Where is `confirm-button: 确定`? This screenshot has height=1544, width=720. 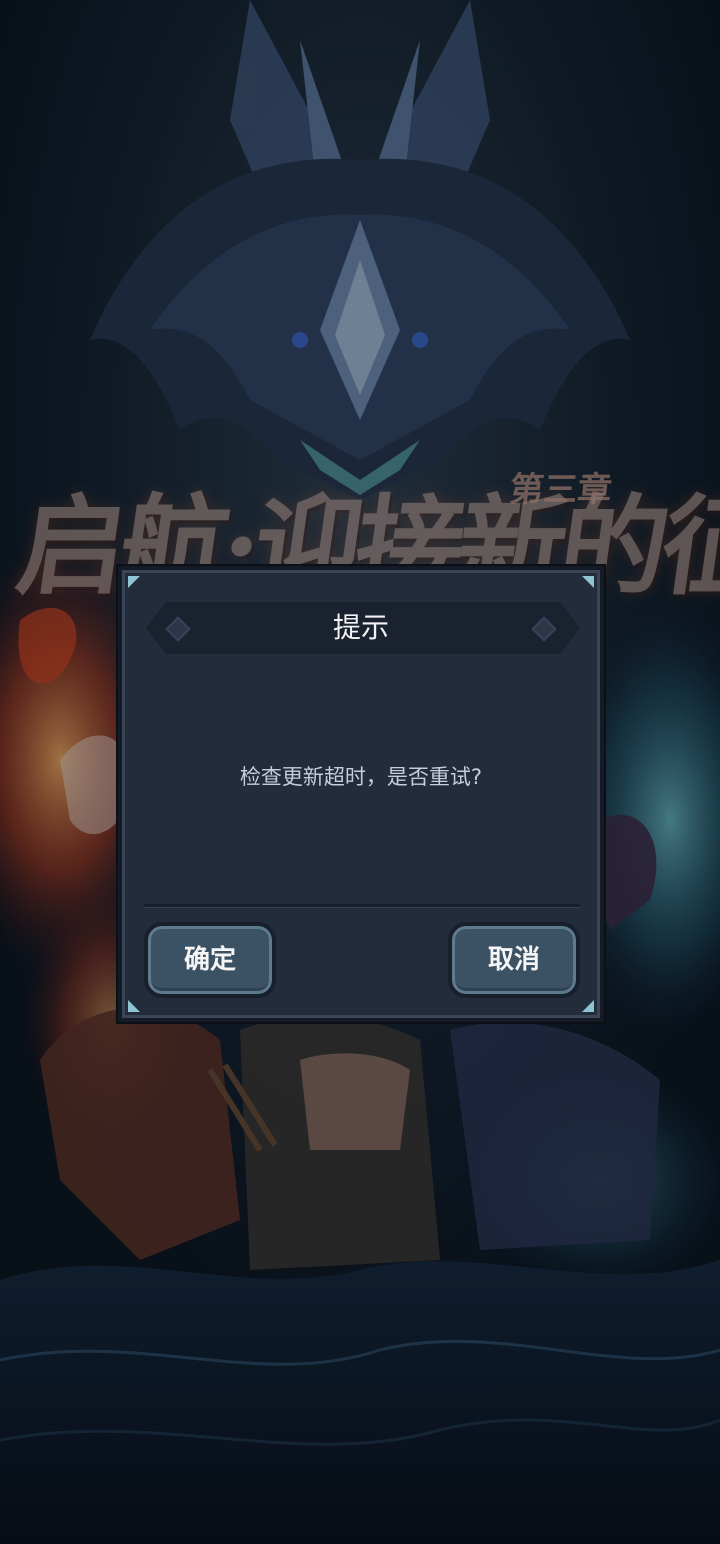
confirm-button: 确定 is located at coordinates (210, 960).